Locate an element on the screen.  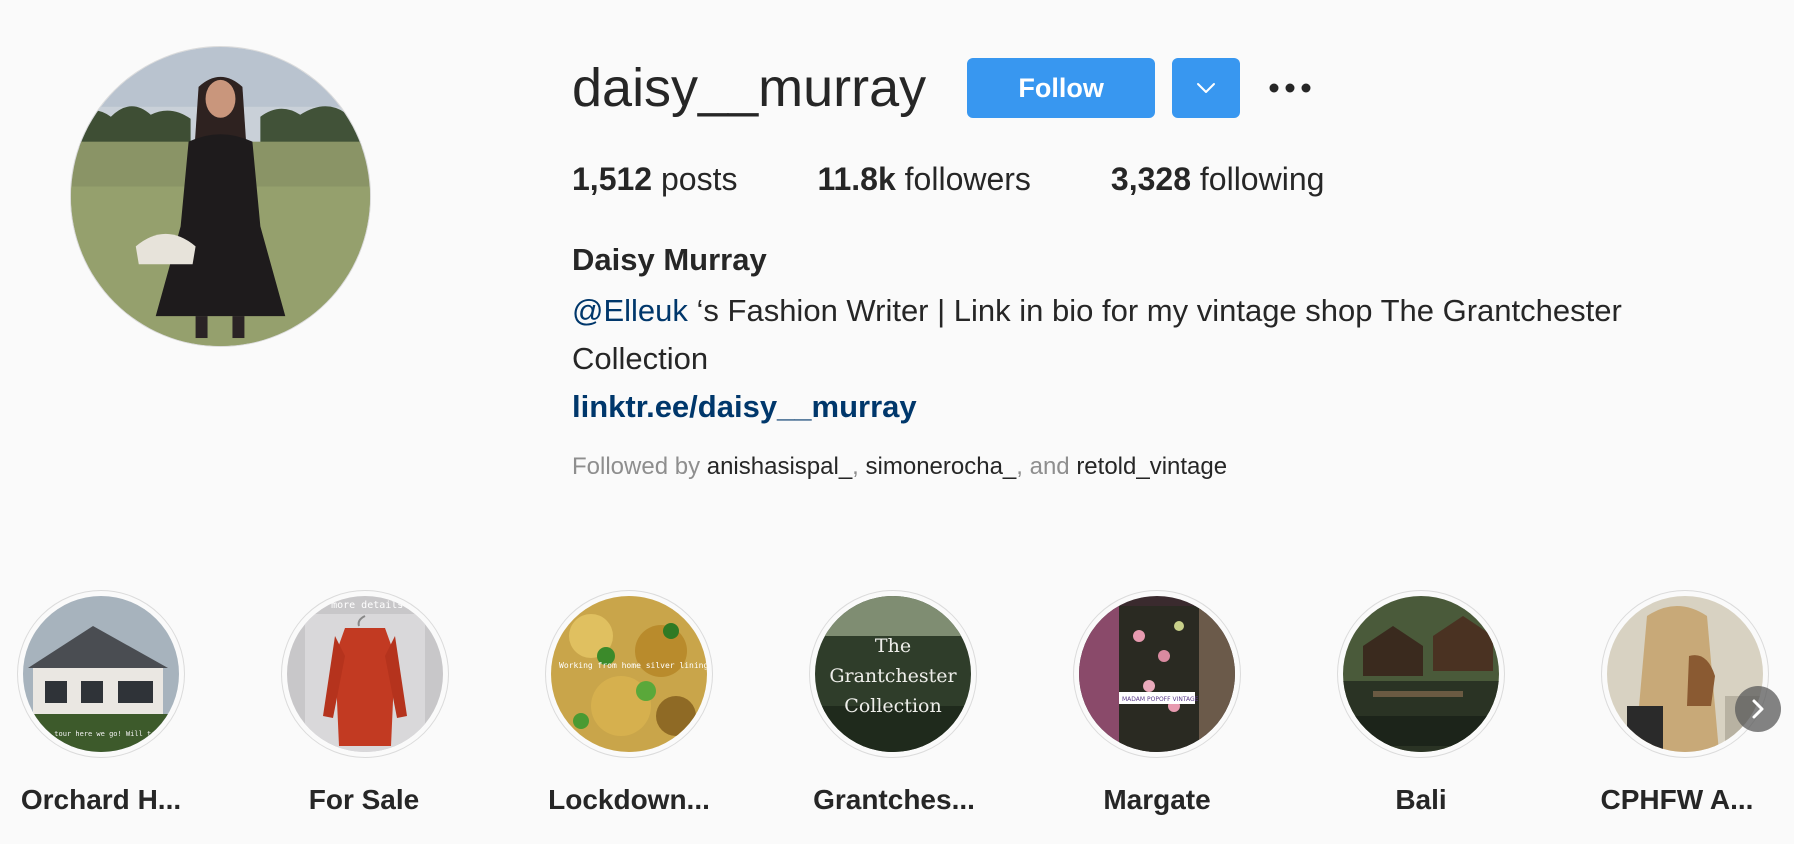
chevron-down-icon is located at coordinates (1206, 88).